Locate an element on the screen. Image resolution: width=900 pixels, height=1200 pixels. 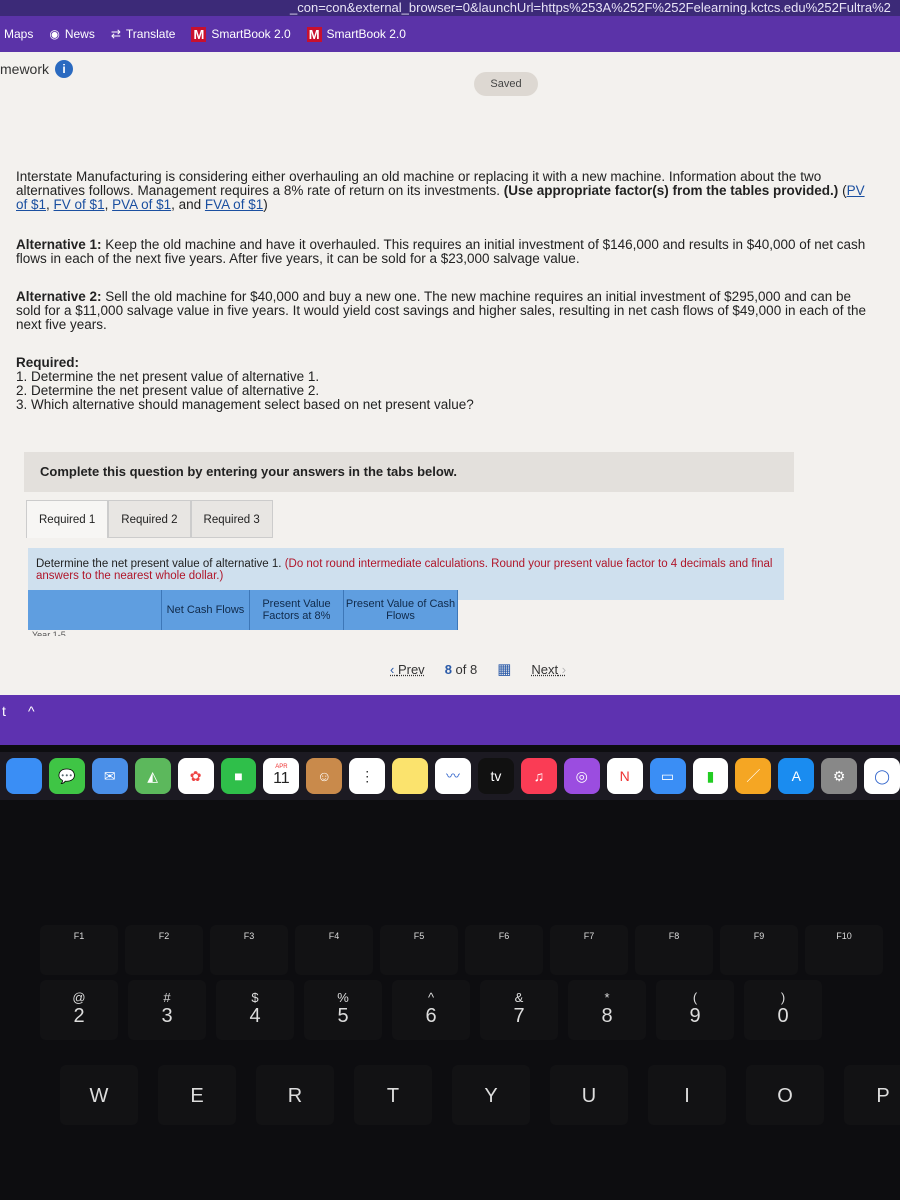
photos-icon: ✿ is located at coordinates (195, 776).